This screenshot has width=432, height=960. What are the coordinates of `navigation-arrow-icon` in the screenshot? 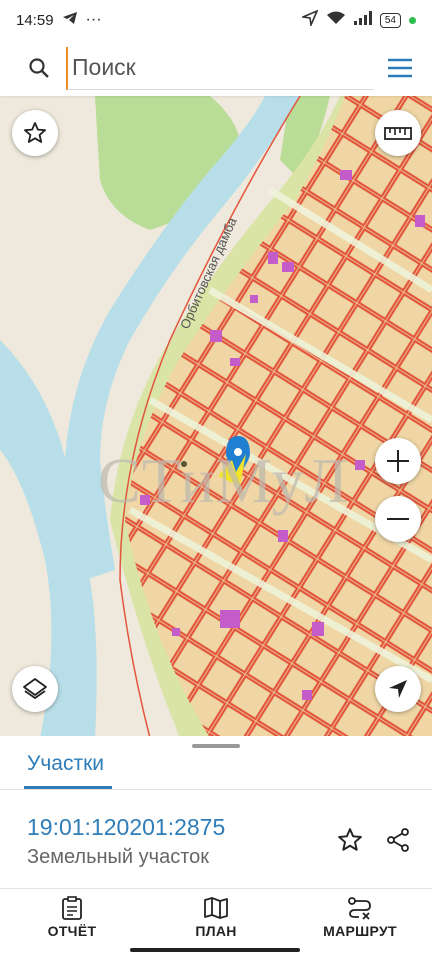 It's located at (398, 689).